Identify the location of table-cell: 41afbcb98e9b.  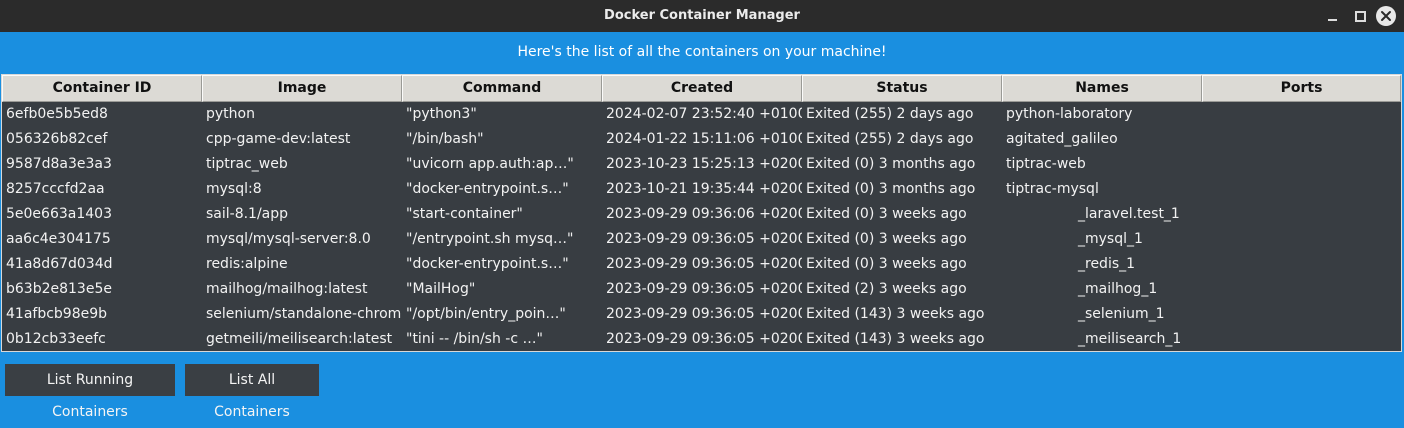
(57, 314).